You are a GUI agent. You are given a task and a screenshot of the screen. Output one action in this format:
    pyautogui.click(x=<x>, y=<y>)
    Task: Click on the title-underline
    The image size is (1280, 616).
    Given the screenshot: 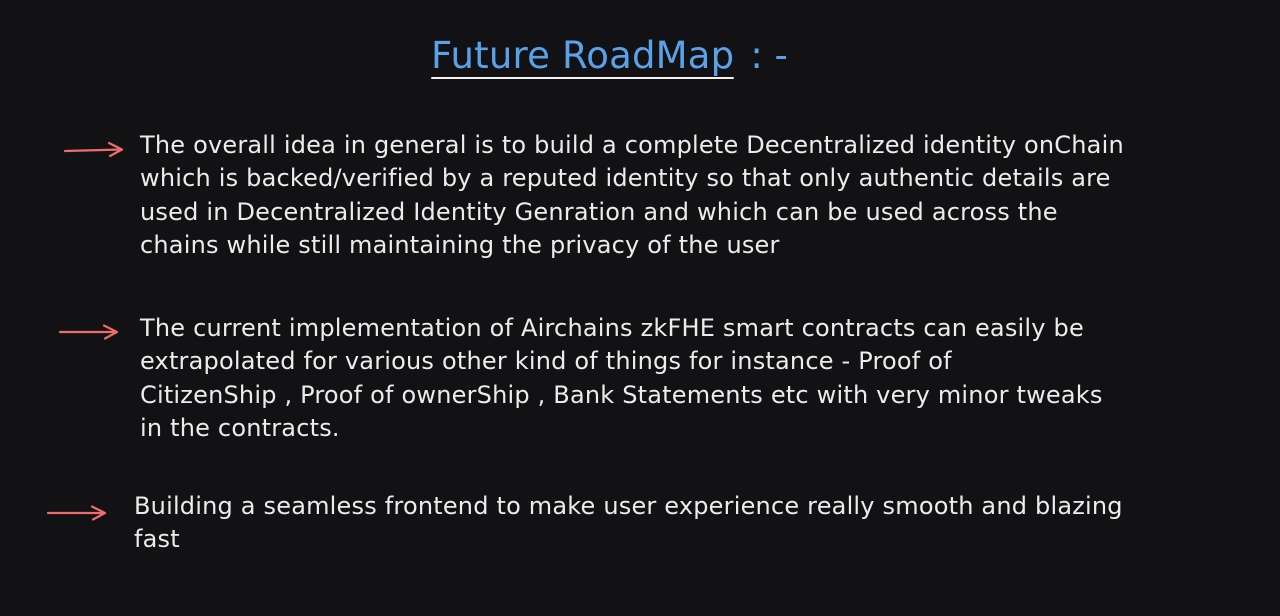 What is the action you would take?
    pyautogui.click(x=583, y=78)
    